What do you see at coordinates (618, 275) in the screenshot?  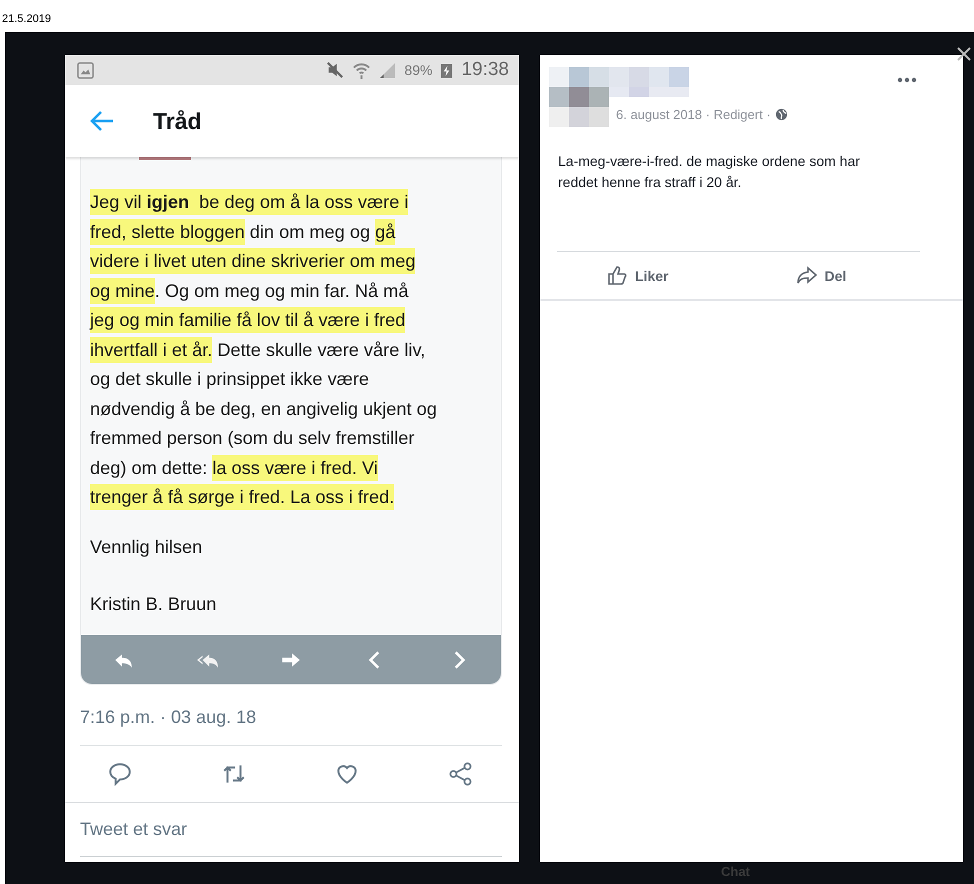 I see `thumbs-up-icon` at bounding box center [618, 275].